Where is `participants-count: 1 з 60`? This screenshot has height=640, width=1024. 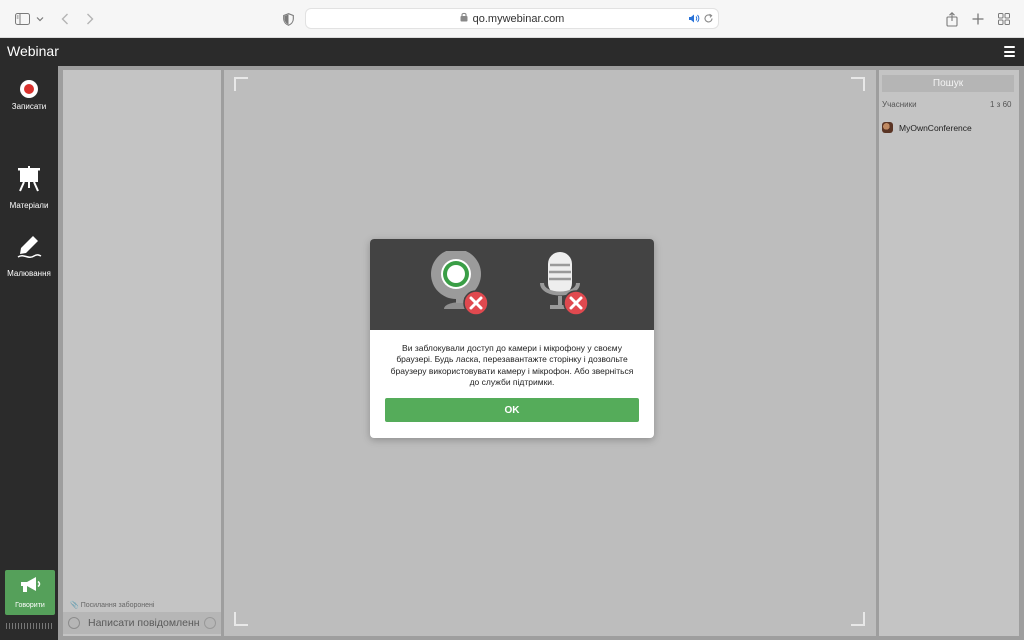
participants-count: 1 з 60 is located at coordinates (1001, 104).